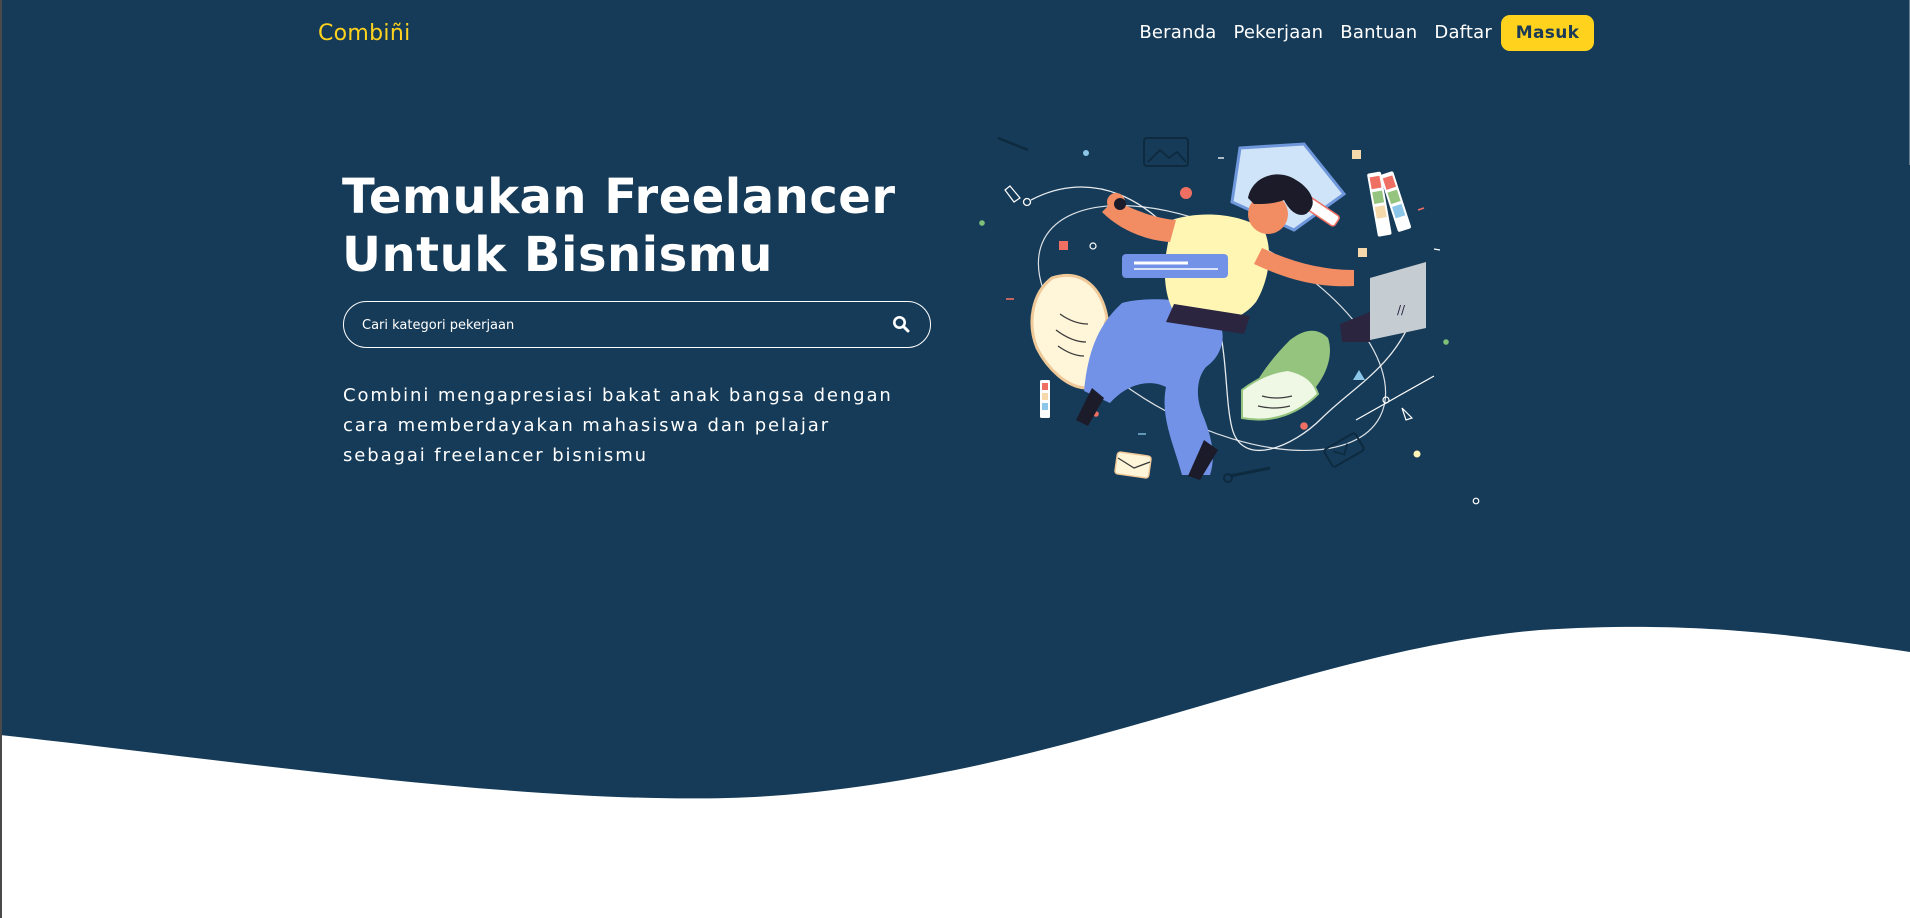 The image size is (1910, 918). What do you see at coordinates (1278, 33) in the screenshot?
I see `nav-link-pekerjaan: Pekerjaan` at bounding box center [1278, 33].